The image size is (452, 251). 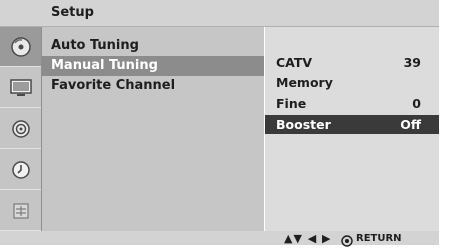 What do you see at coordinates (304, 82) in the screenshot?
I see `memory-label: Memory` at bounding box center [304, 82].